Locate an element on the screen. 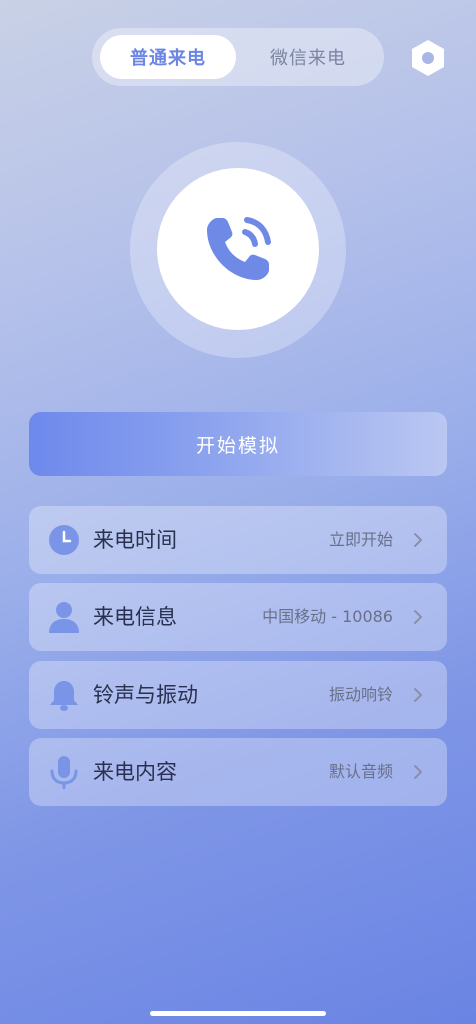 Image resolution: width=476 pixels, height=1024 pixels. start-simulation-button: 开始模拟 is located at coordinates (238, 444).